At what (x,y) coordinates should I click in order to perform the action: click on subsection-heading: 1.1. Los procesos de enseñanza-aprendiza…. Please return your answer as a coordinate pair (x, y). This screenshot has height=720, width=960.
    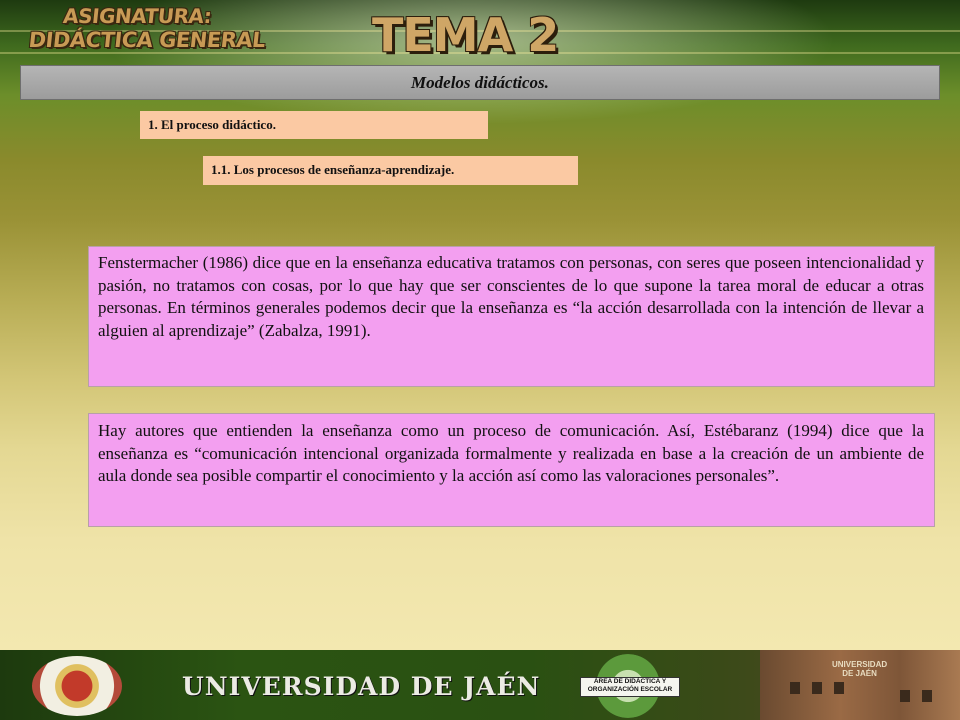
    Looking at the image, I should click on (390, 170).